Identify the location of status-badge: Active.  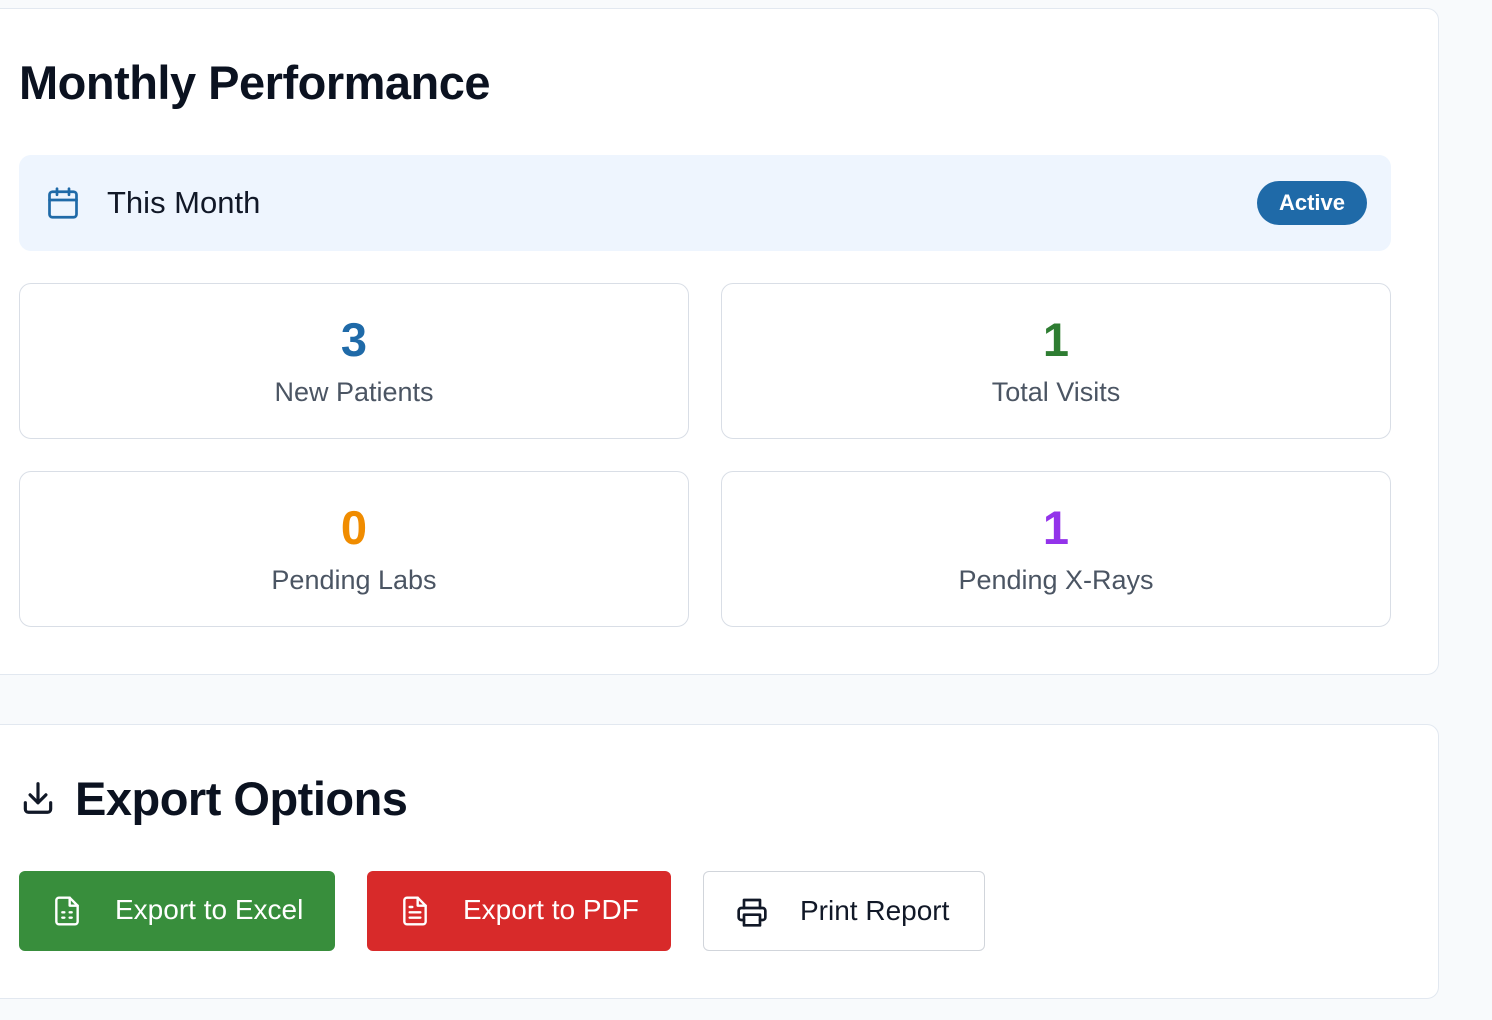
(1311, 203).